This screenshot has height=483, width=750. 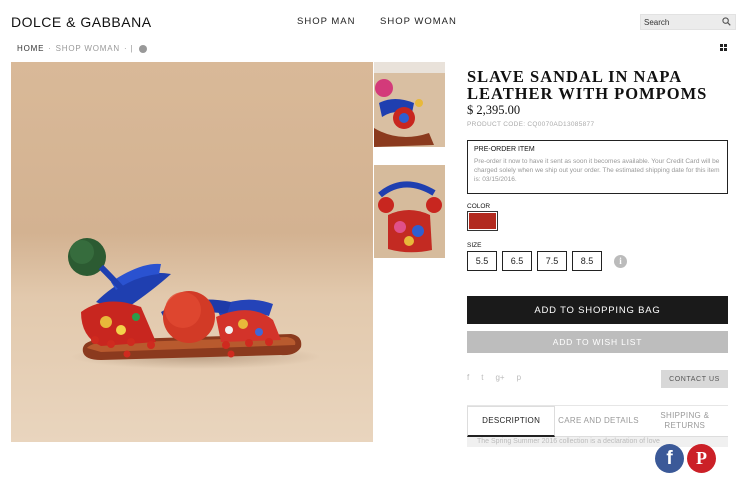 I want to click on tab-care-details: CARE AND DETAILS, so click(x=598, y=421).